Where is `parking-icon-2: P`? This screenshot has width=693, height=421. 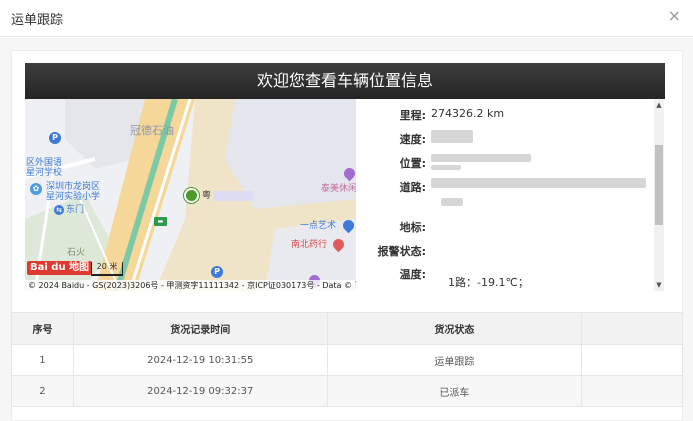 parking-icon-2: P is located at coordinates (217, 272).